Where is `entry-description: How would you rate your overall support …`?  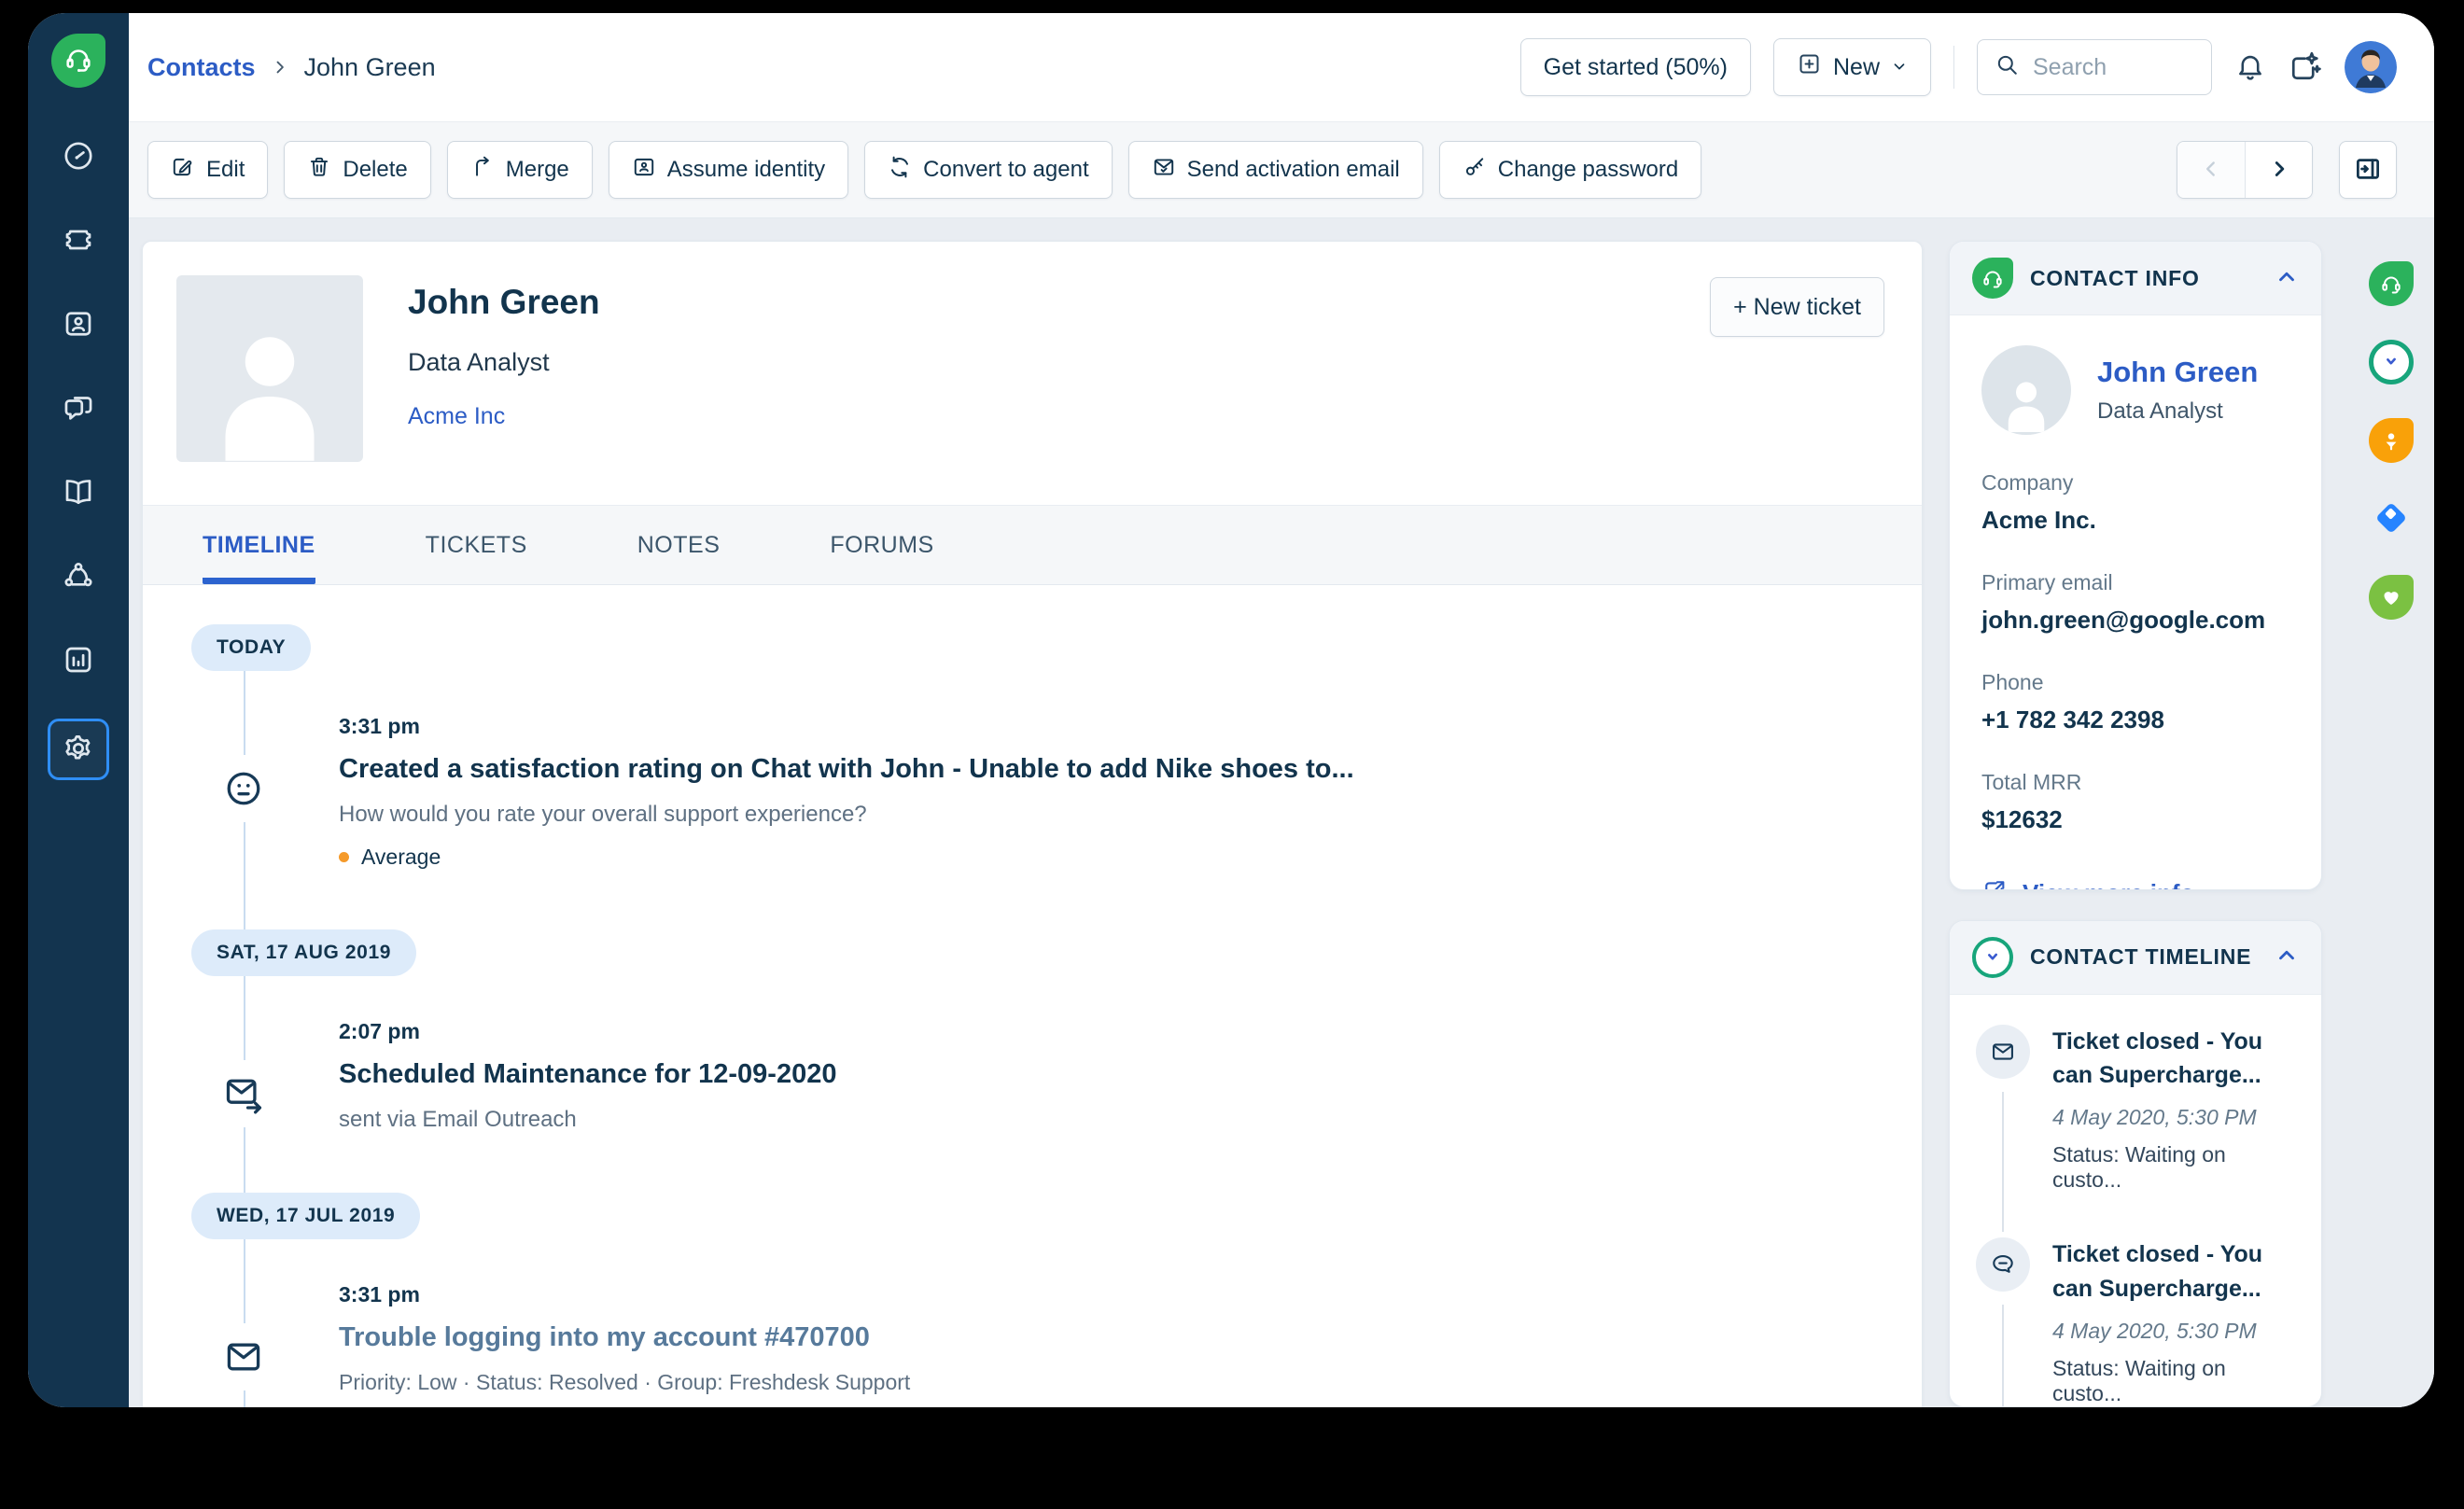
entry-description: How would you rate your overall support … is located at coordinates (603, 814).